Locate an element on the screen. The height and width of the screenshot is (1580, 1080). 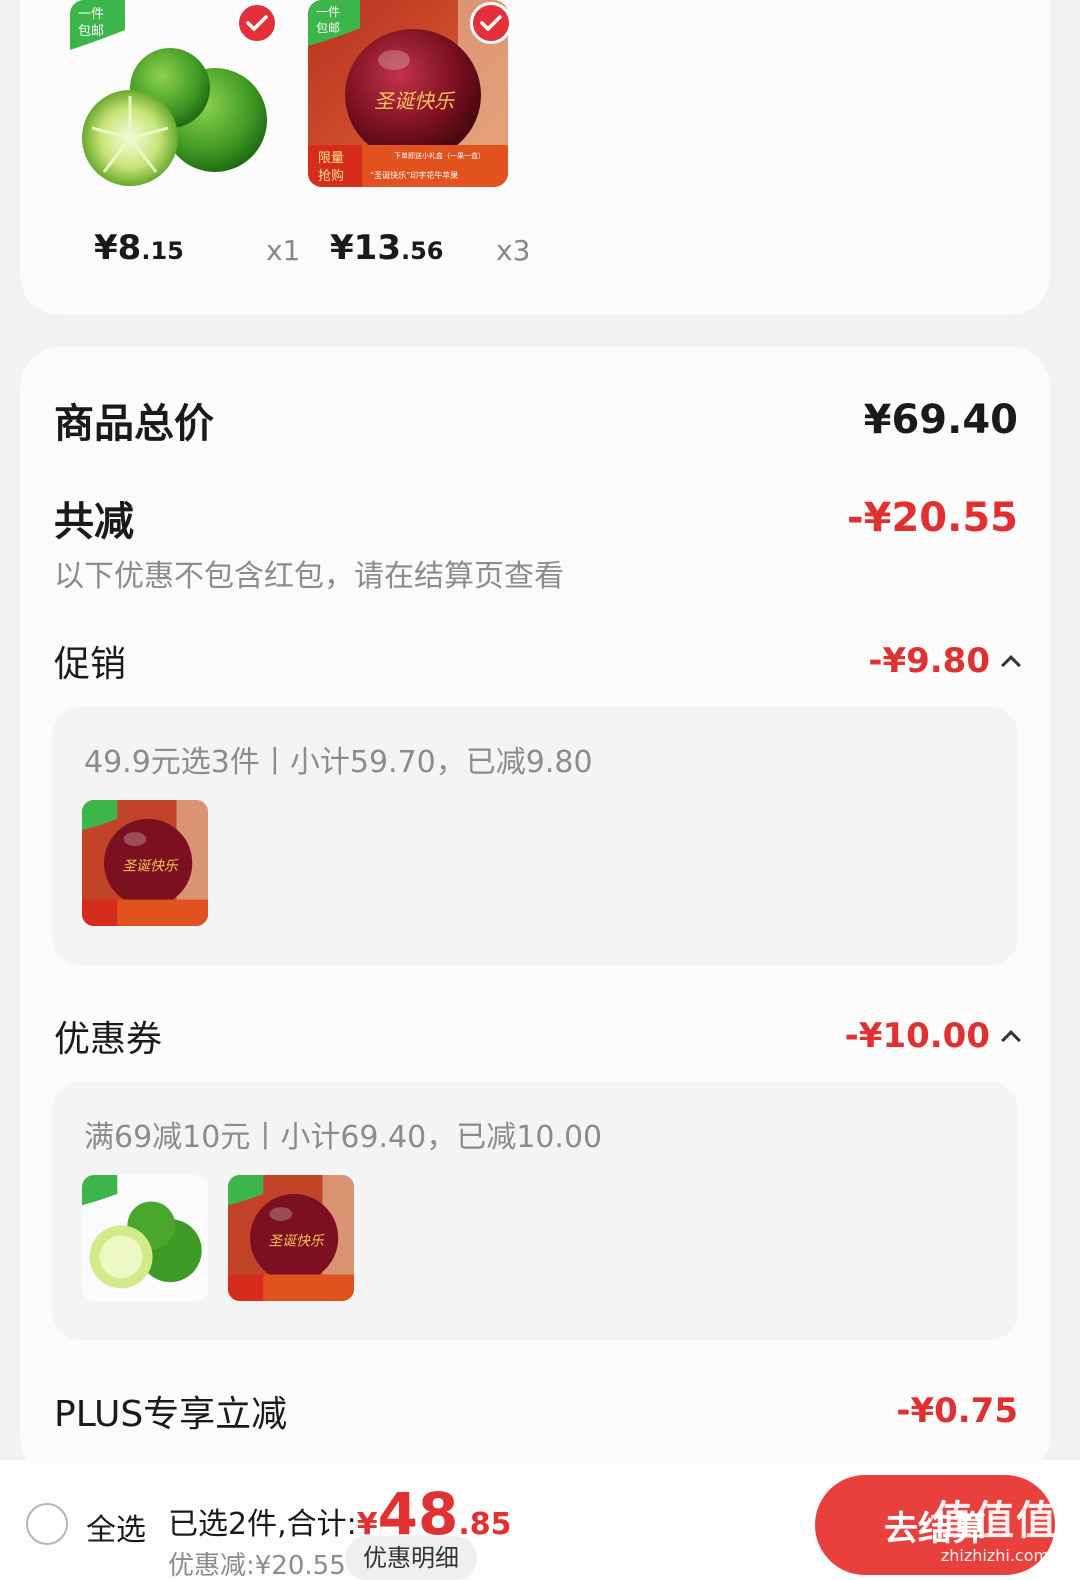
promo-row: 促销 -¥9.80 is located at coordinates (537, 661).